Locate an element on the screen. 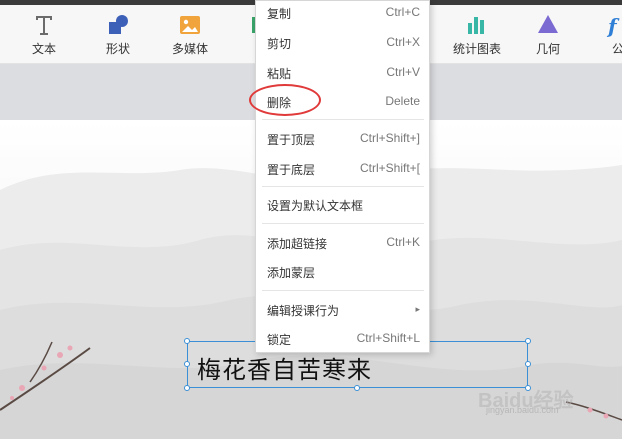 This screenshot has width=622, height=439. menu-item-add-hyperlink: 添加超链接 Ctrl+K is located at coordinates (342, 243).